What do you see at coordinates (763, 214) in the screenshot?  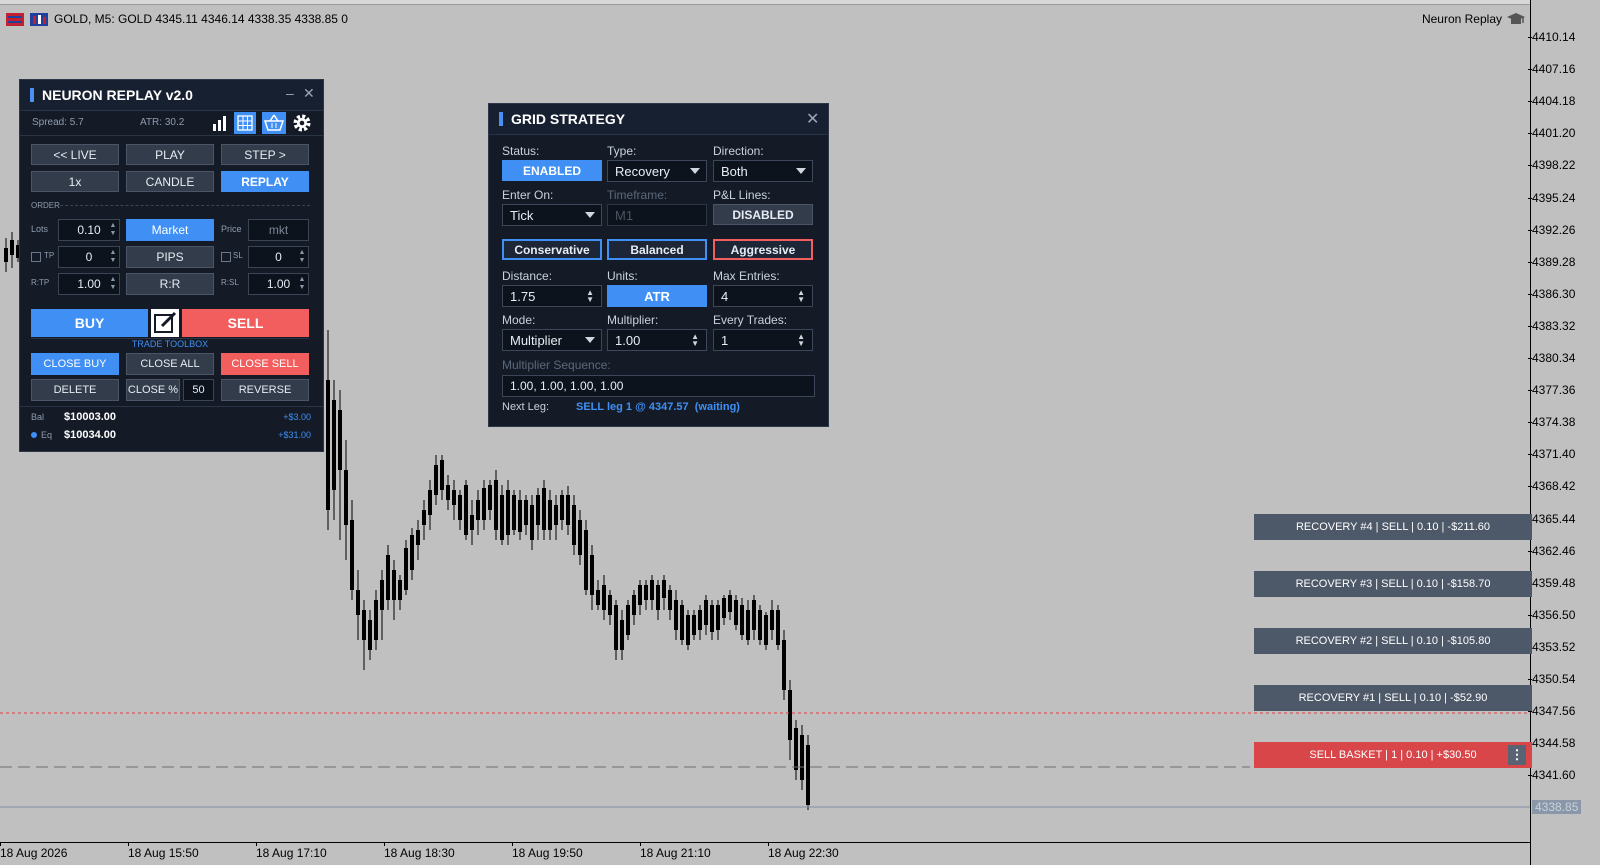 I see `pl-lines-toggle: DISABLED` at bounding box center [763, 214].